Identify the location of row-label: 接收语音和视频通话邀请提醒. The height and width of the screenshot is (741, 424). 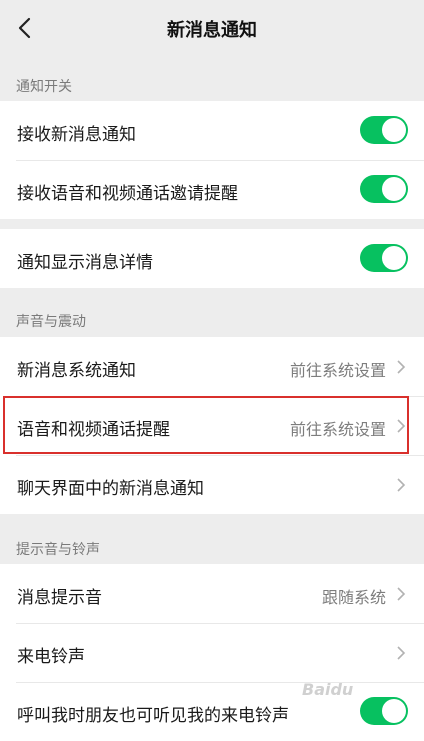
(127, 194).